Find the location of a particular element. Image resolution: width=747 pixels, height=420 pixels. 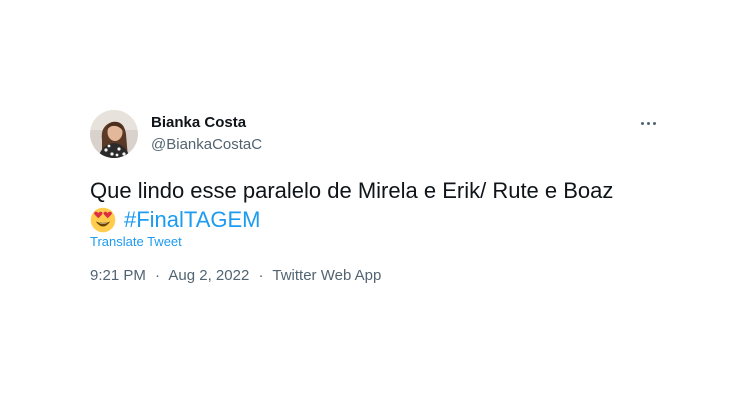

translate-tweet-link: Translate Tweet is located at coordinates (136, 241).